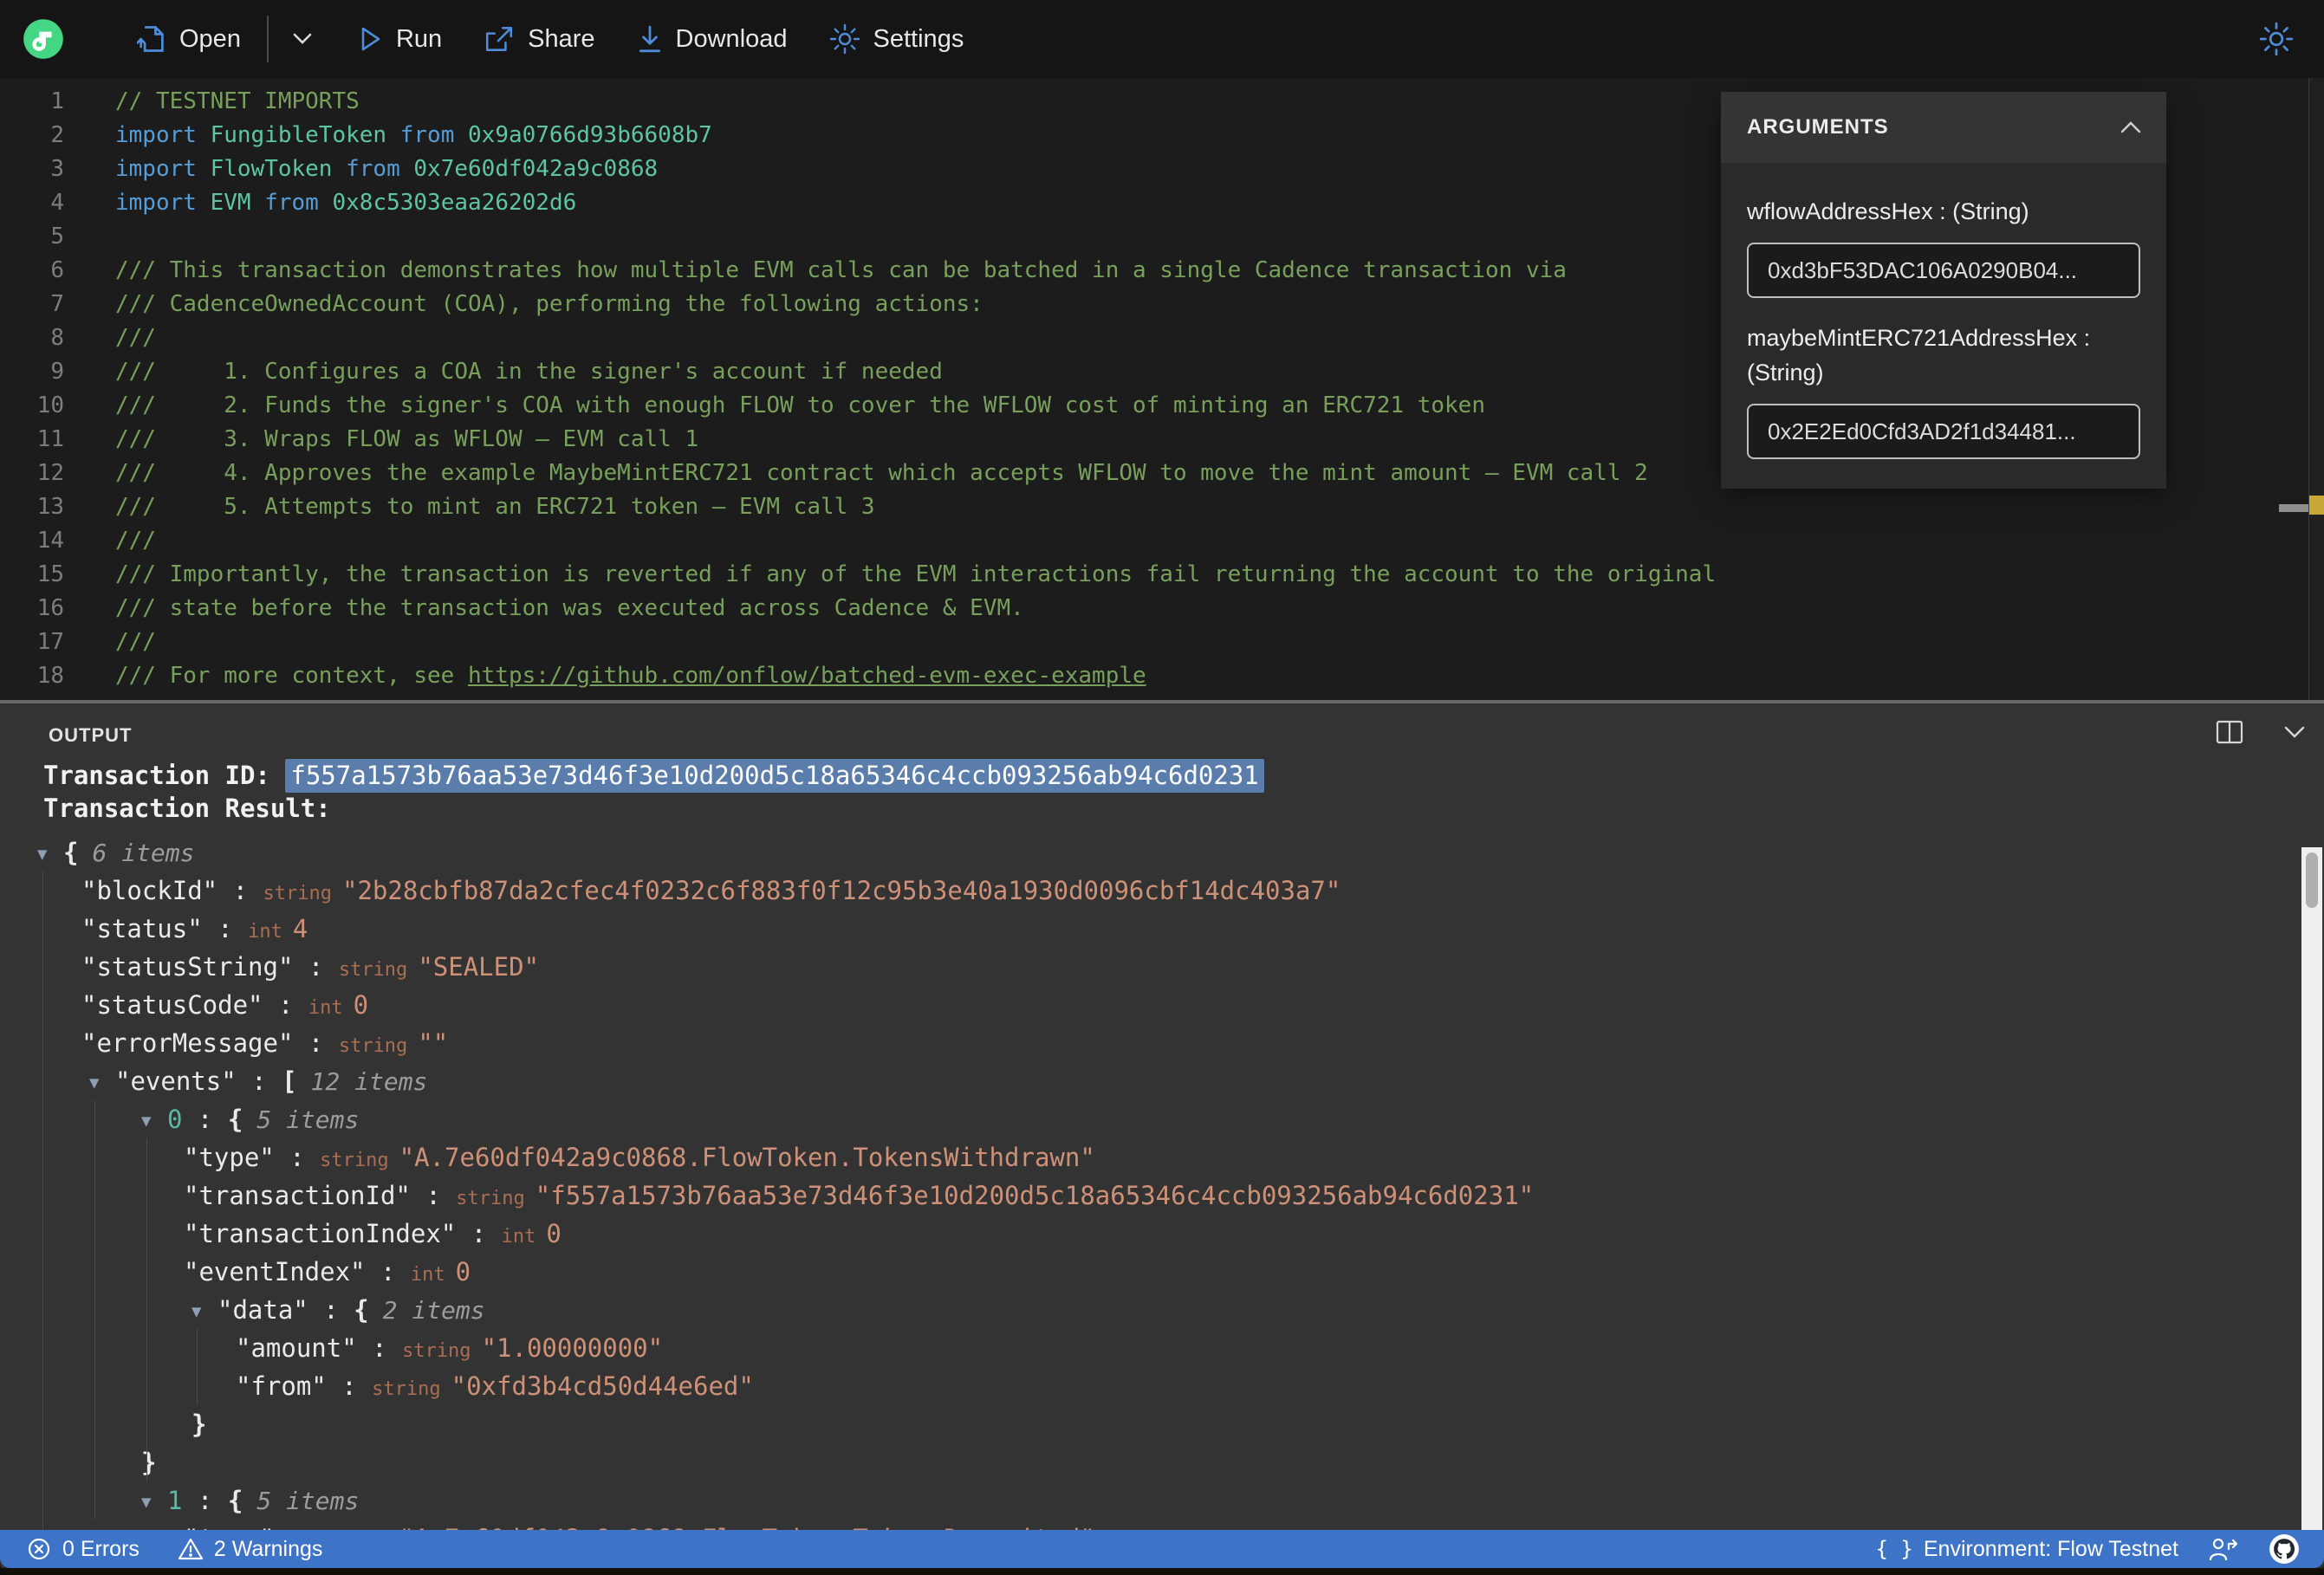 The width and height of the screenshot is (2324, 1575). What do you see at coordinates (267, 39) in the screenshot?
I see `toolbar-separator` at bounding box center [267, 39].